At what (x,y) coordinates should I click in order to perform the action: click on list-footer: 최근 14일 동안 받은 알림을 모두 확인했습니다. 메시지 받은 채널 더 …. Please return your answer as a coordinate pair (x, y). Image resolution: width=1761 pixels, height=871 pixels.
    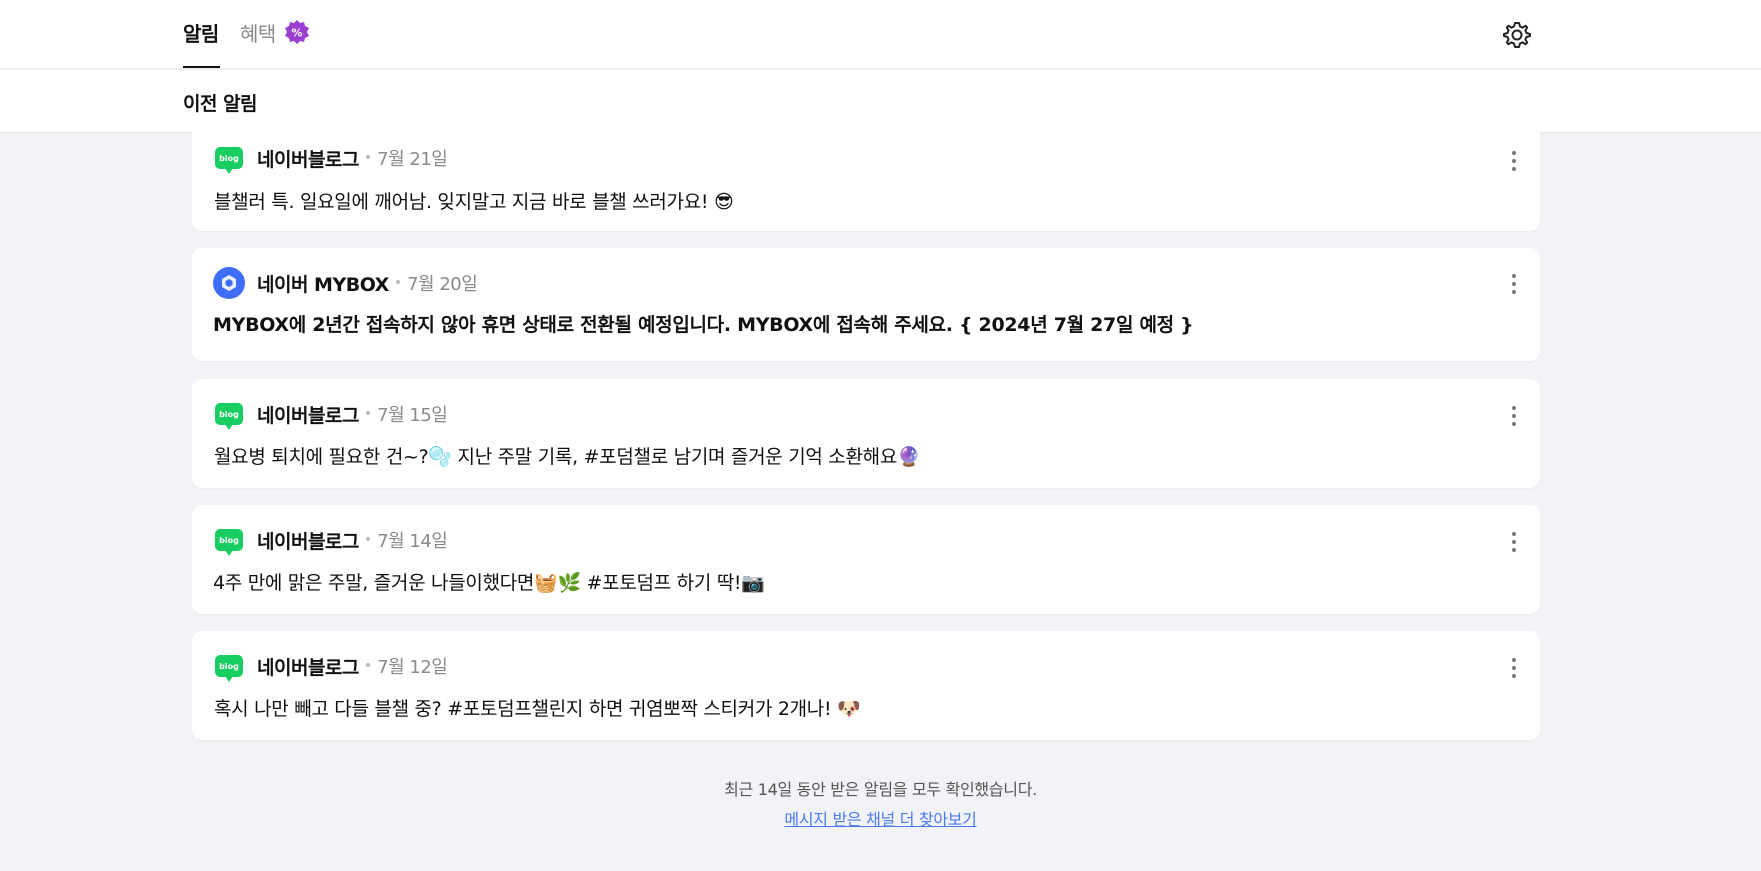
    Looking at the image, I should click on (880, 803).